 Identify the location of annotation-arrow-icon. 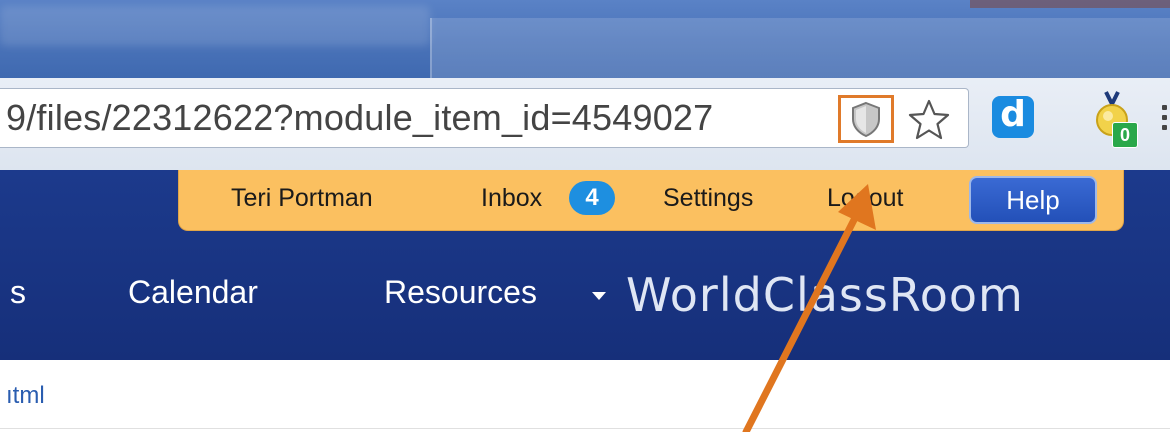
(809, 308).